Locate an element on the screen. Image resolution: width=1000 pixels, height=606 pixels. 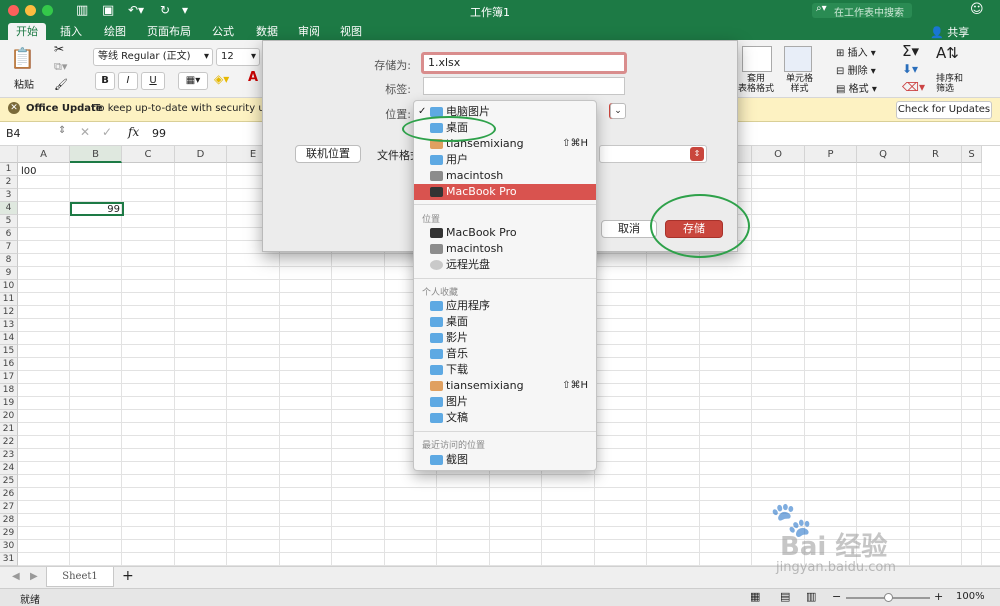
column-header: R is located at coordinates (936, 154).